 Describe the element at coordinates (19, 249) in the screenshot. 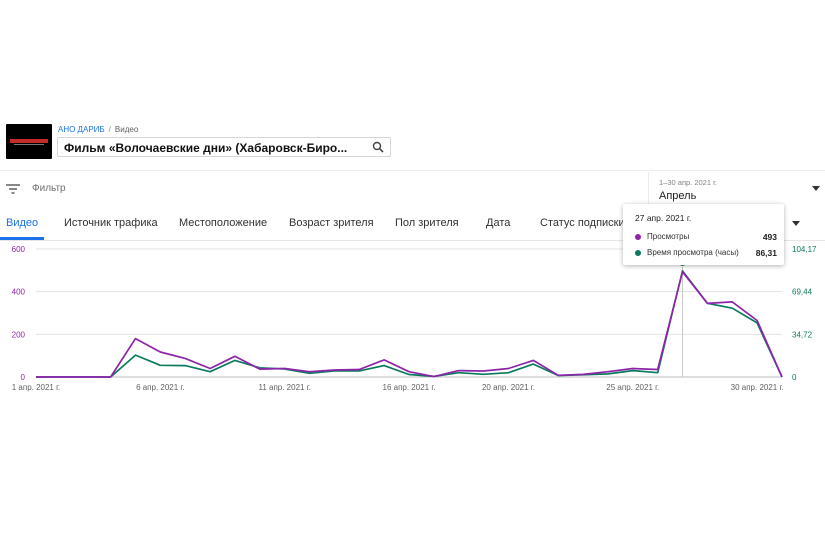

I see `y-left-tick-label: 600` at that location.